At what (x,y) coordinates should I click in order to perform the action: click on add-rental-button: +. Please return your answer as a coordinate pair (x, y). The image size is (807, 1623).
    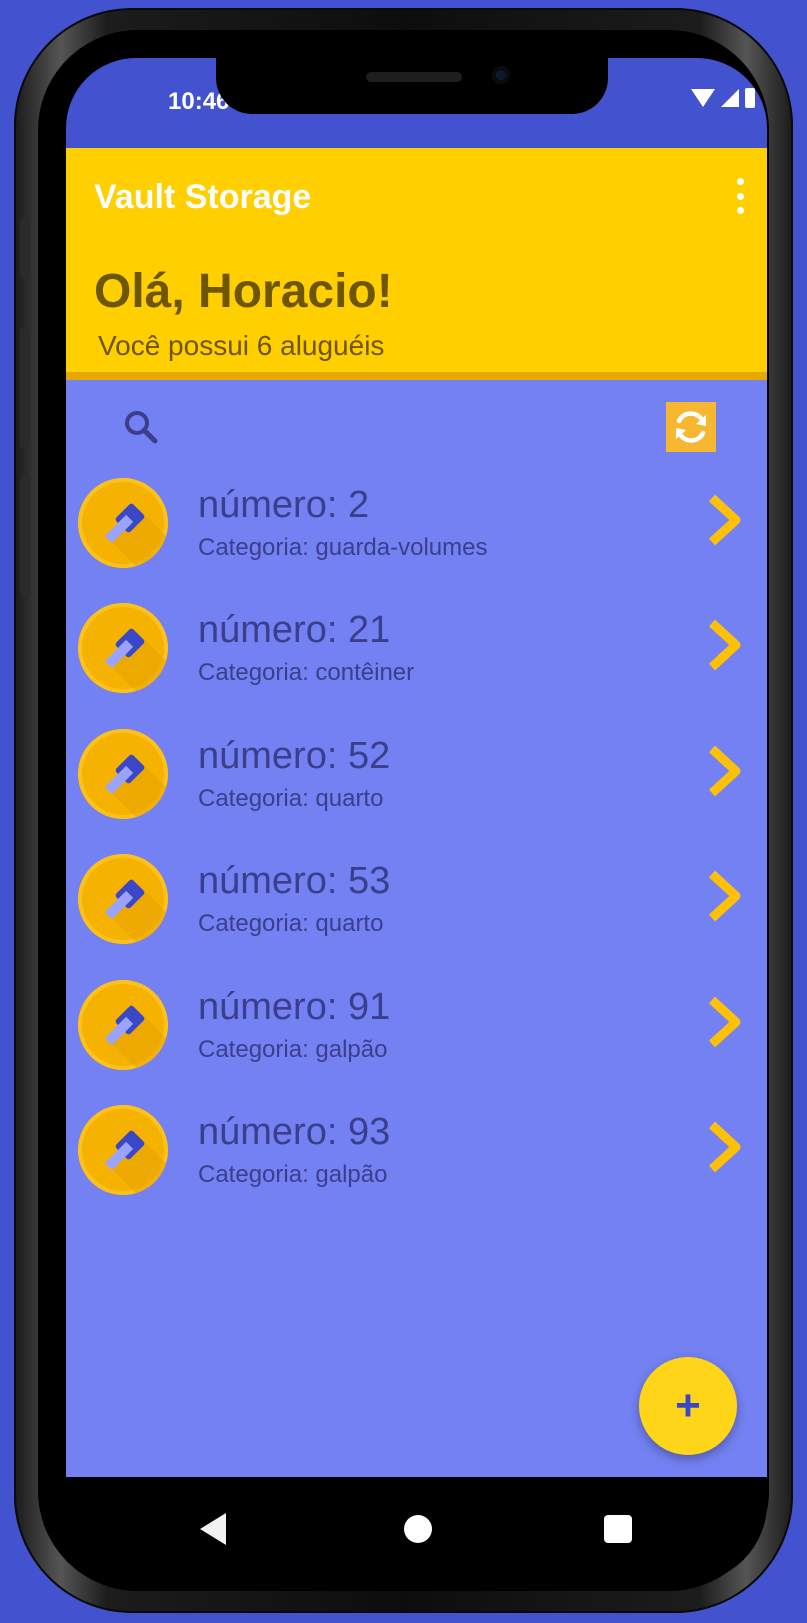
    Looking at the image, I should click on (688, 1406).